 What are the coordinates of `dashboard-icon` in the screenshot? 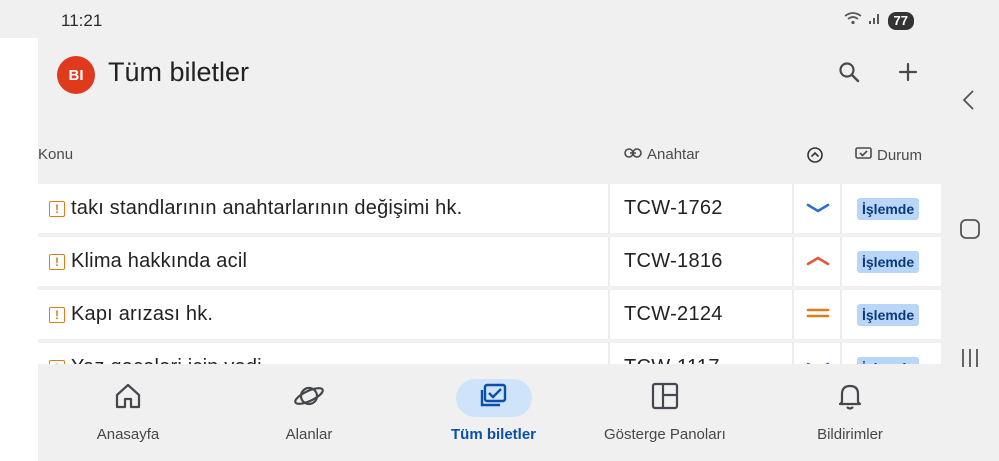 It's located at (665, 398).